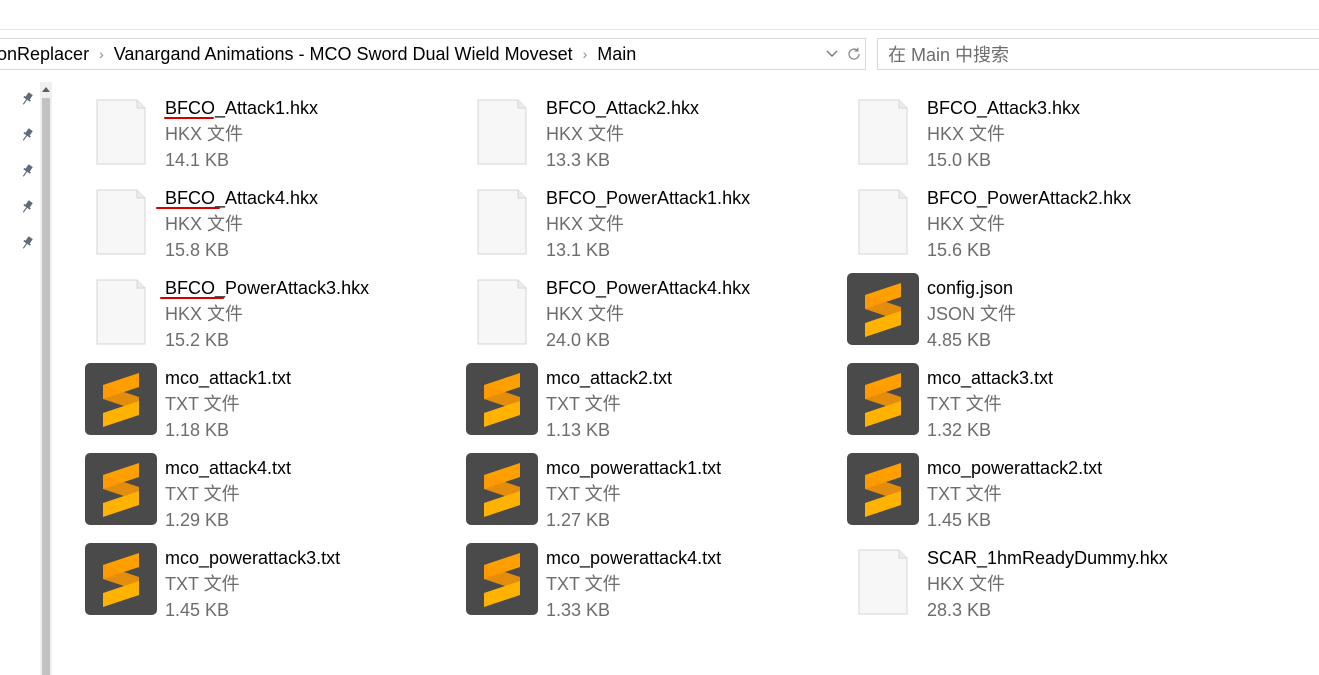  I want to click on file-size: 1.29 KB, so click(197, 520).